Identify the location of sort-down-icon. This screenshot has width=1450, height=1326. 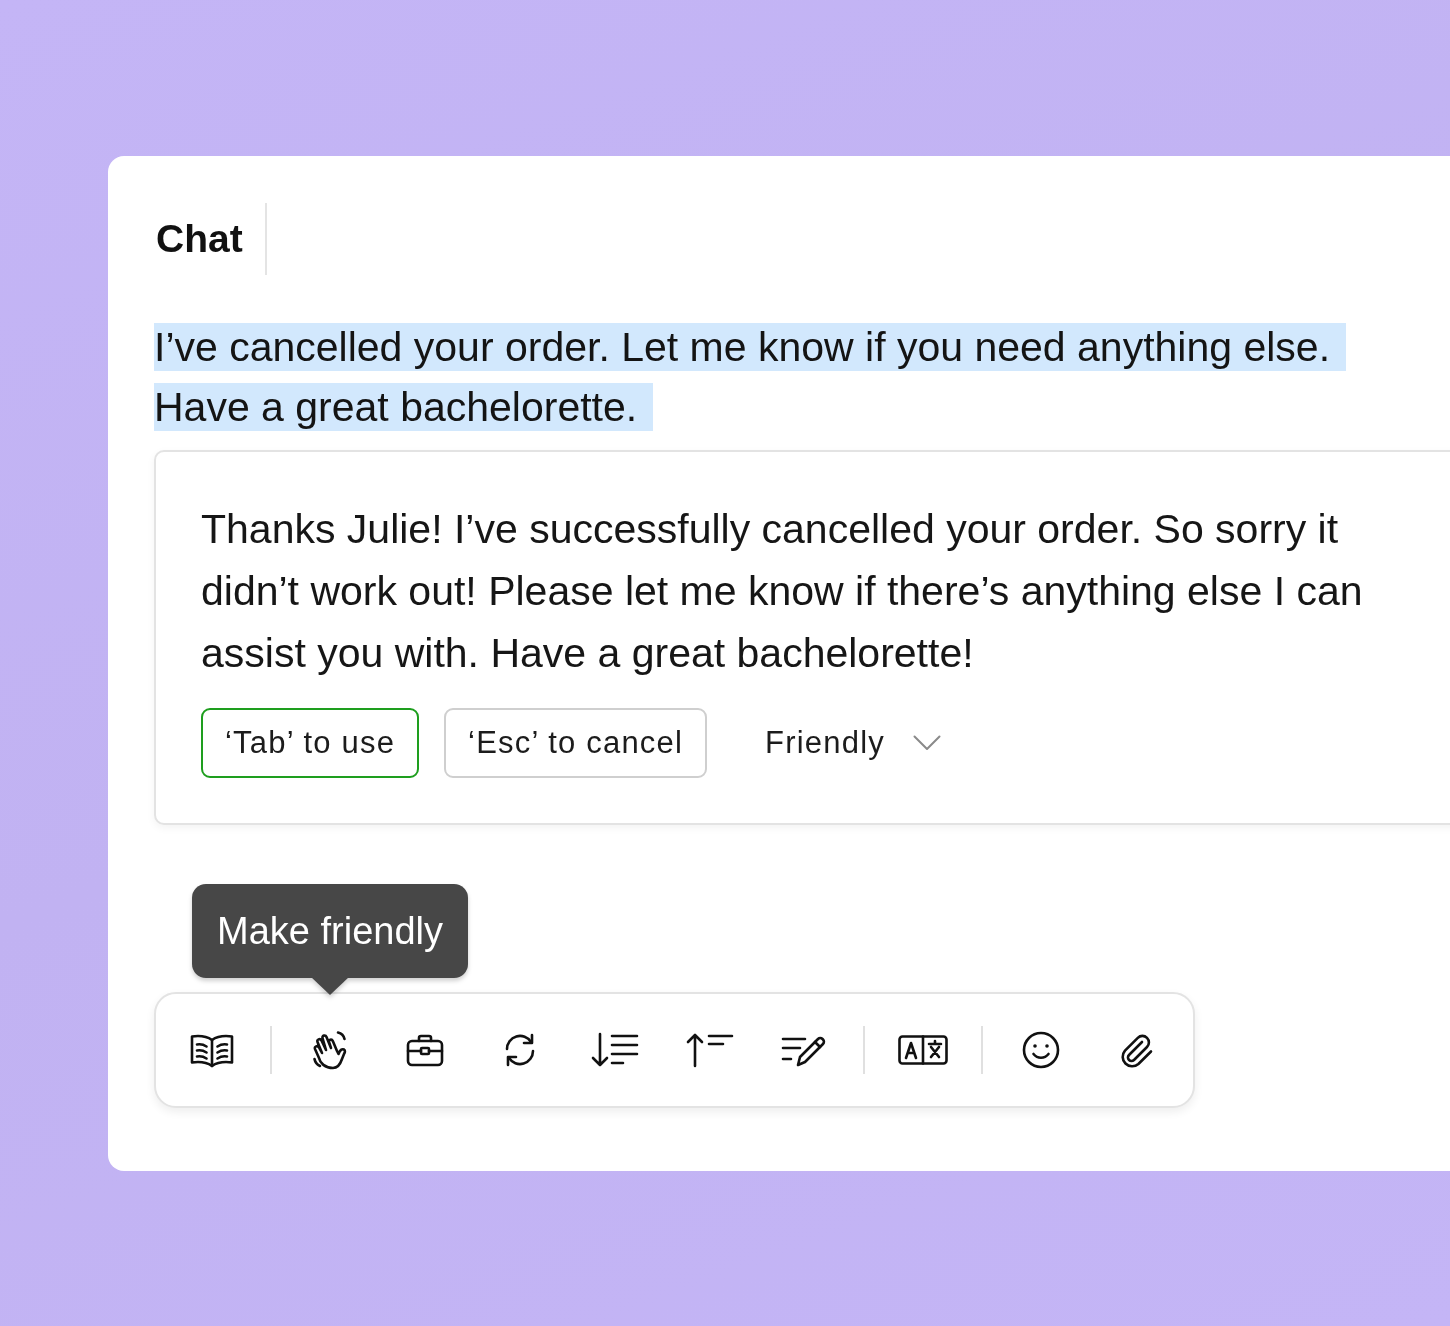
(615, 1050).